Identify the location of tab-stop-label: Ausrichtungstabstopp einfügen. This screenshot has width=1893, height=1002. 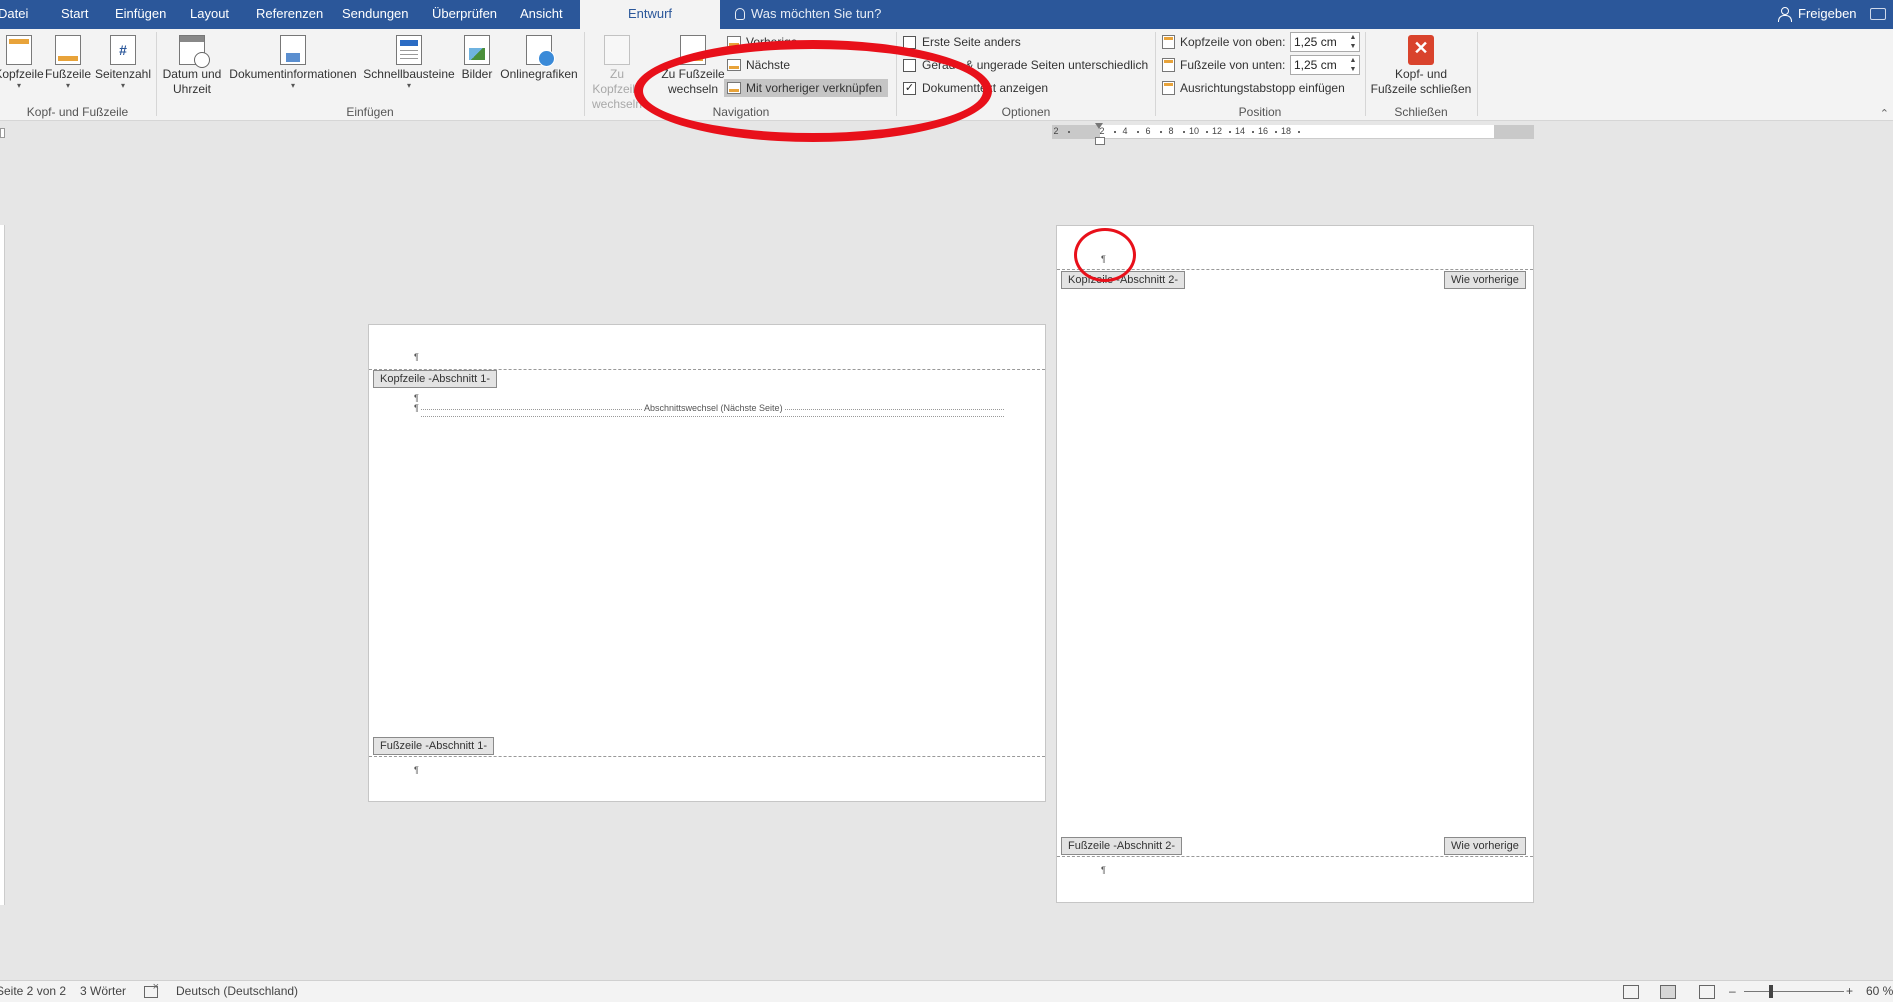
(1262, 88).